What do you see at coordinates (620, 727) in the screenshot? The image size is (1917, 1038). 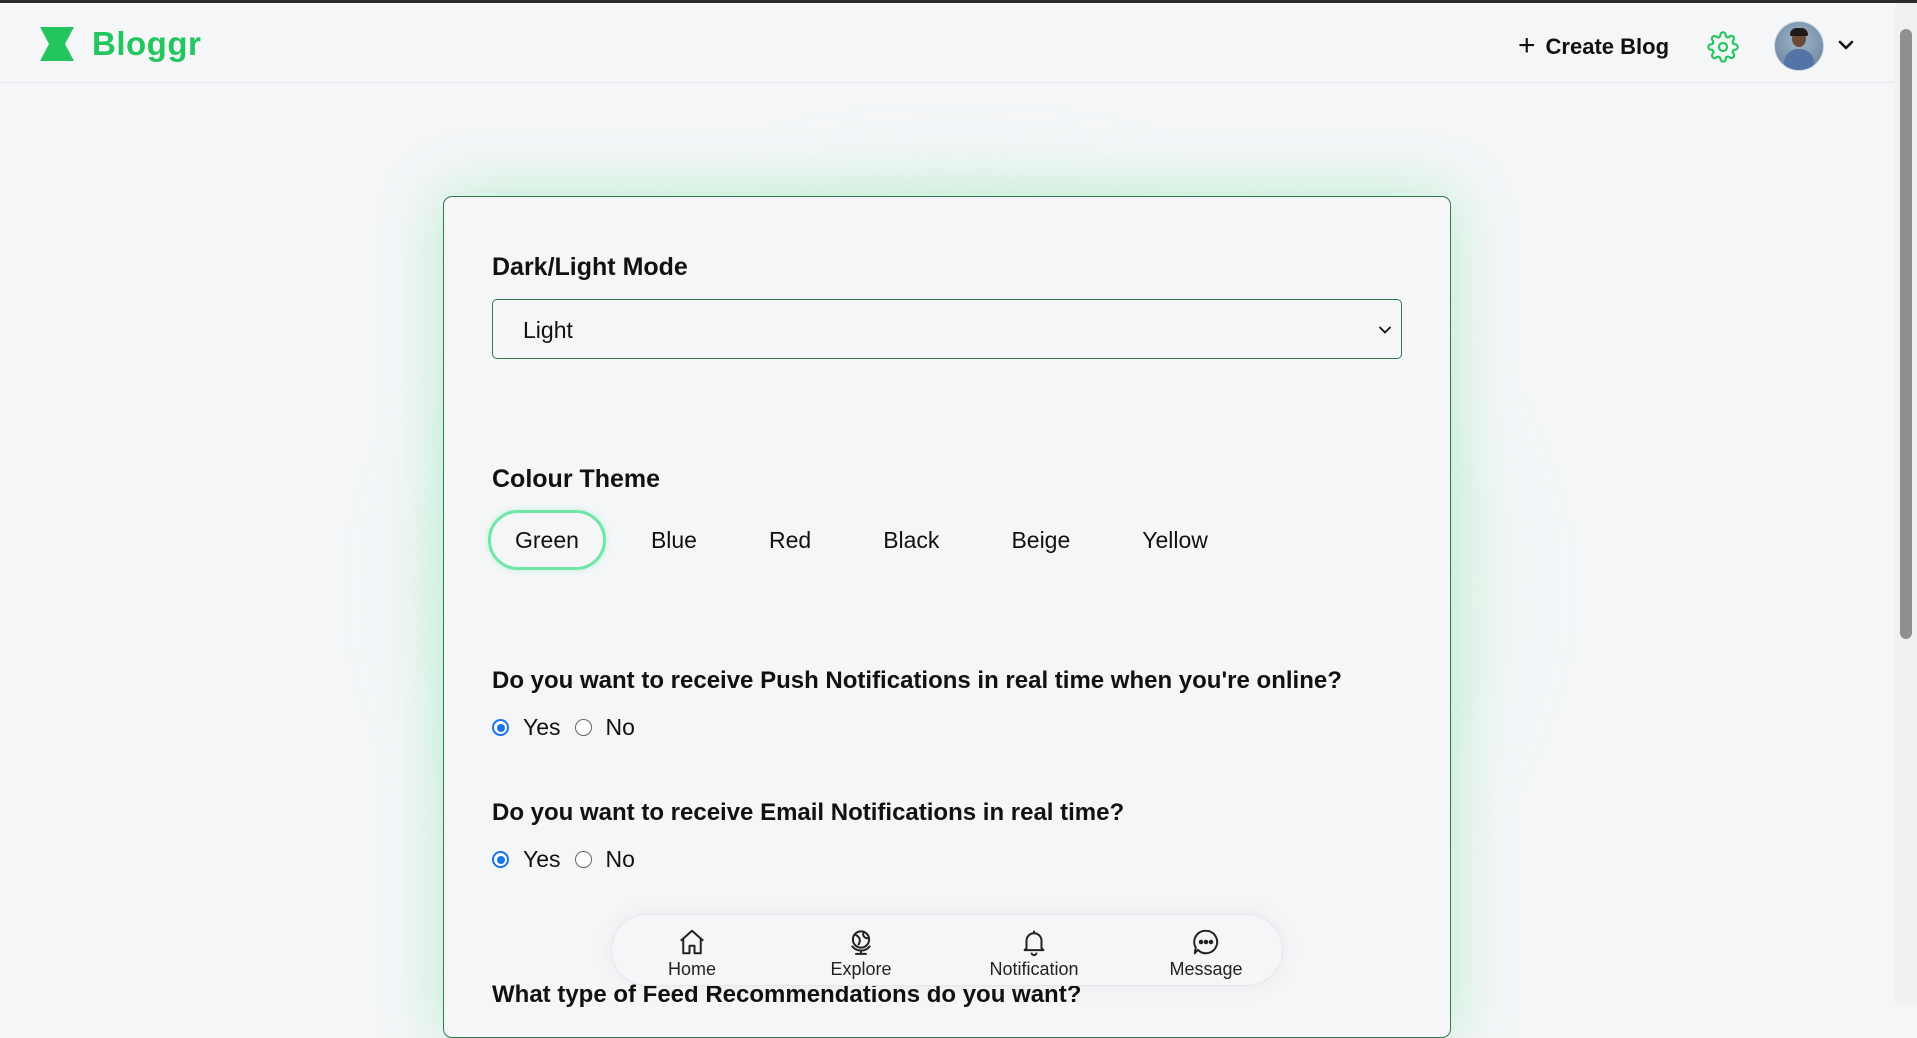 I see `push-no-label: No` at bounding box center [620, 727].